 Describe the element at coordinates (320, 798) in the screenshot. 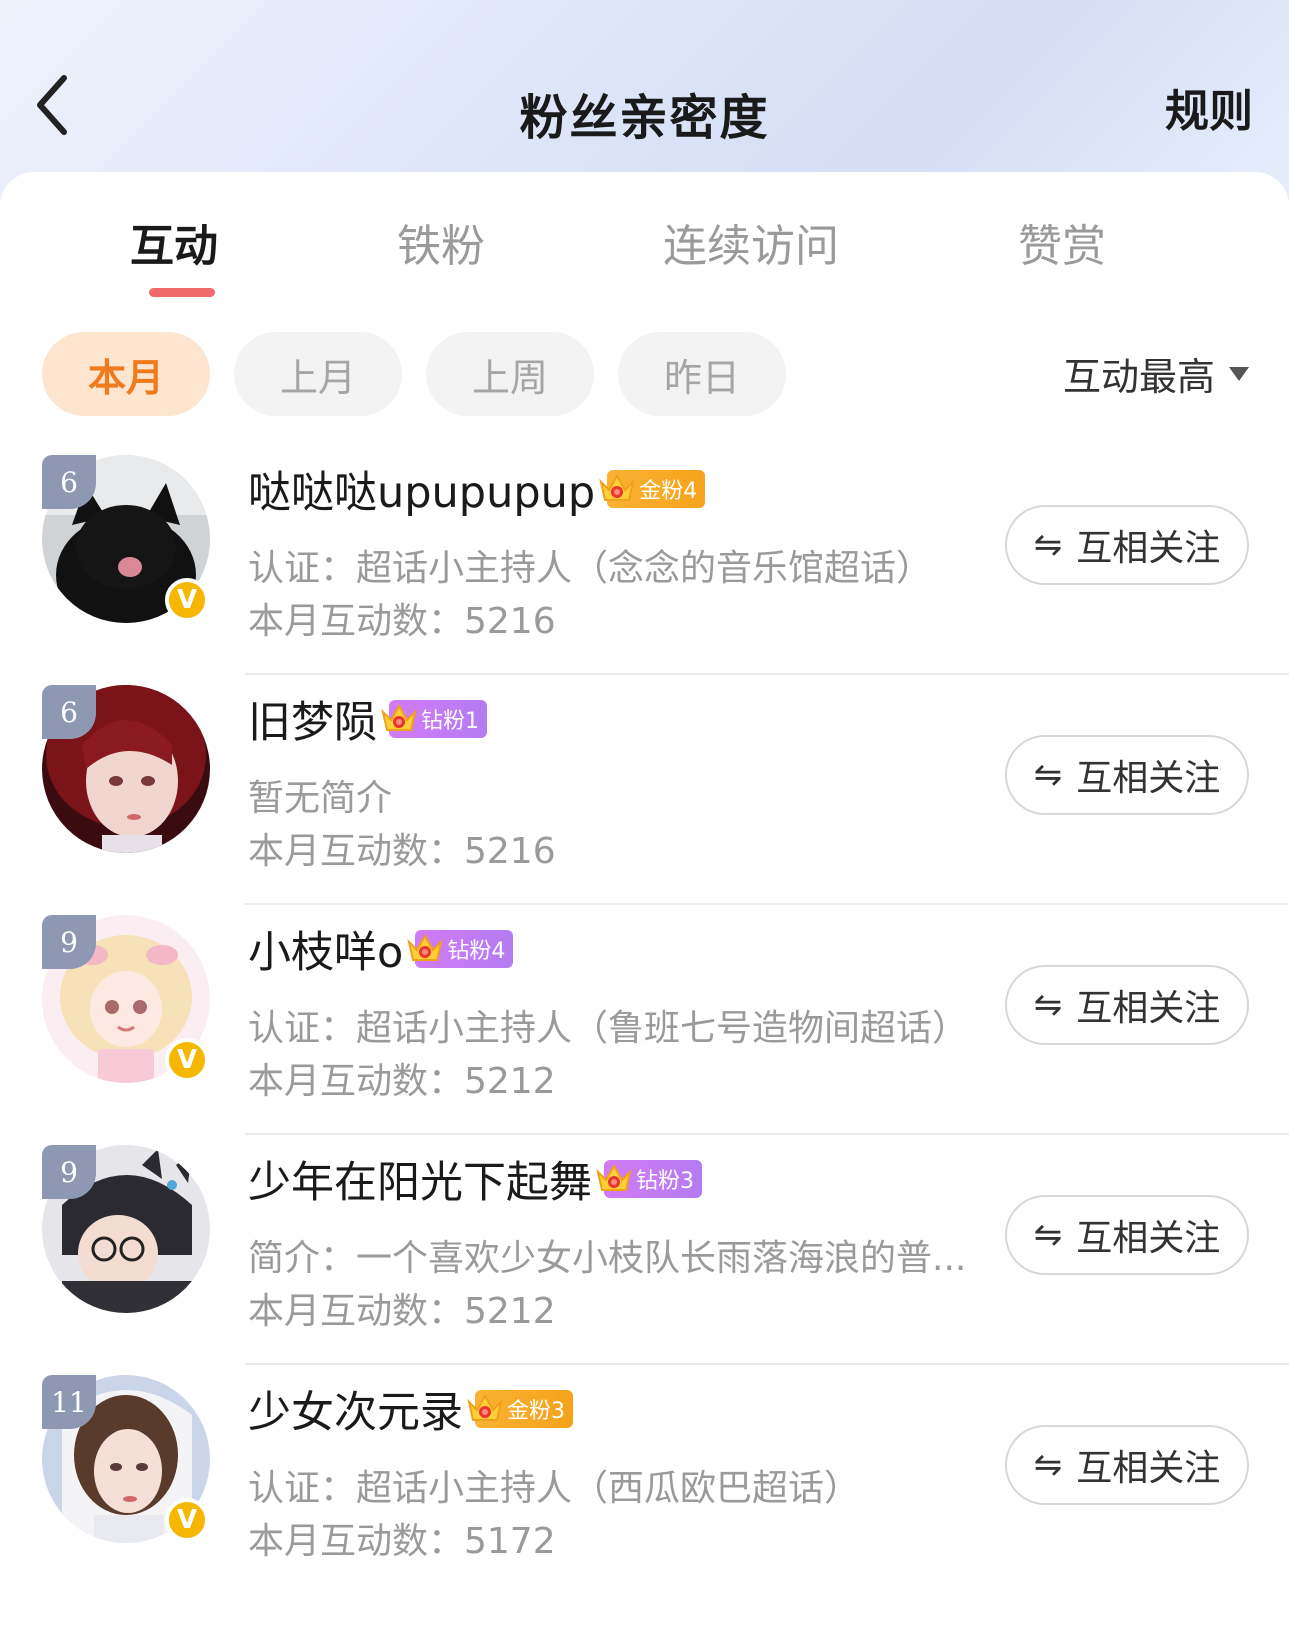

I see `user-bio: 暂无简介` at that location.